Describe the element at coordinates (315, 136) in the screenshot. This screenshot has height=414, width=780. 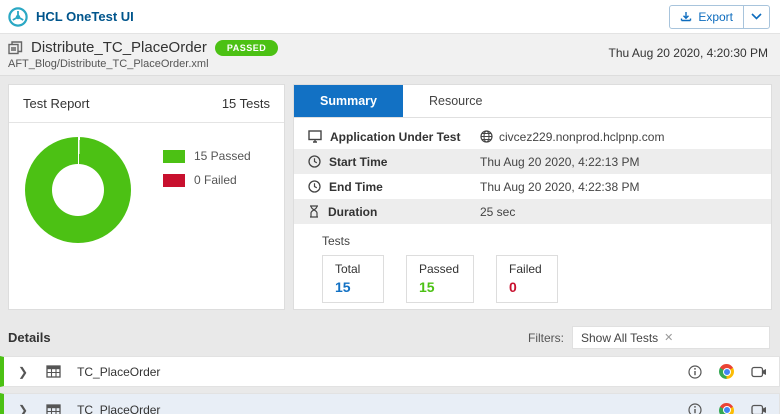
I see `monitor-icon` at that location.